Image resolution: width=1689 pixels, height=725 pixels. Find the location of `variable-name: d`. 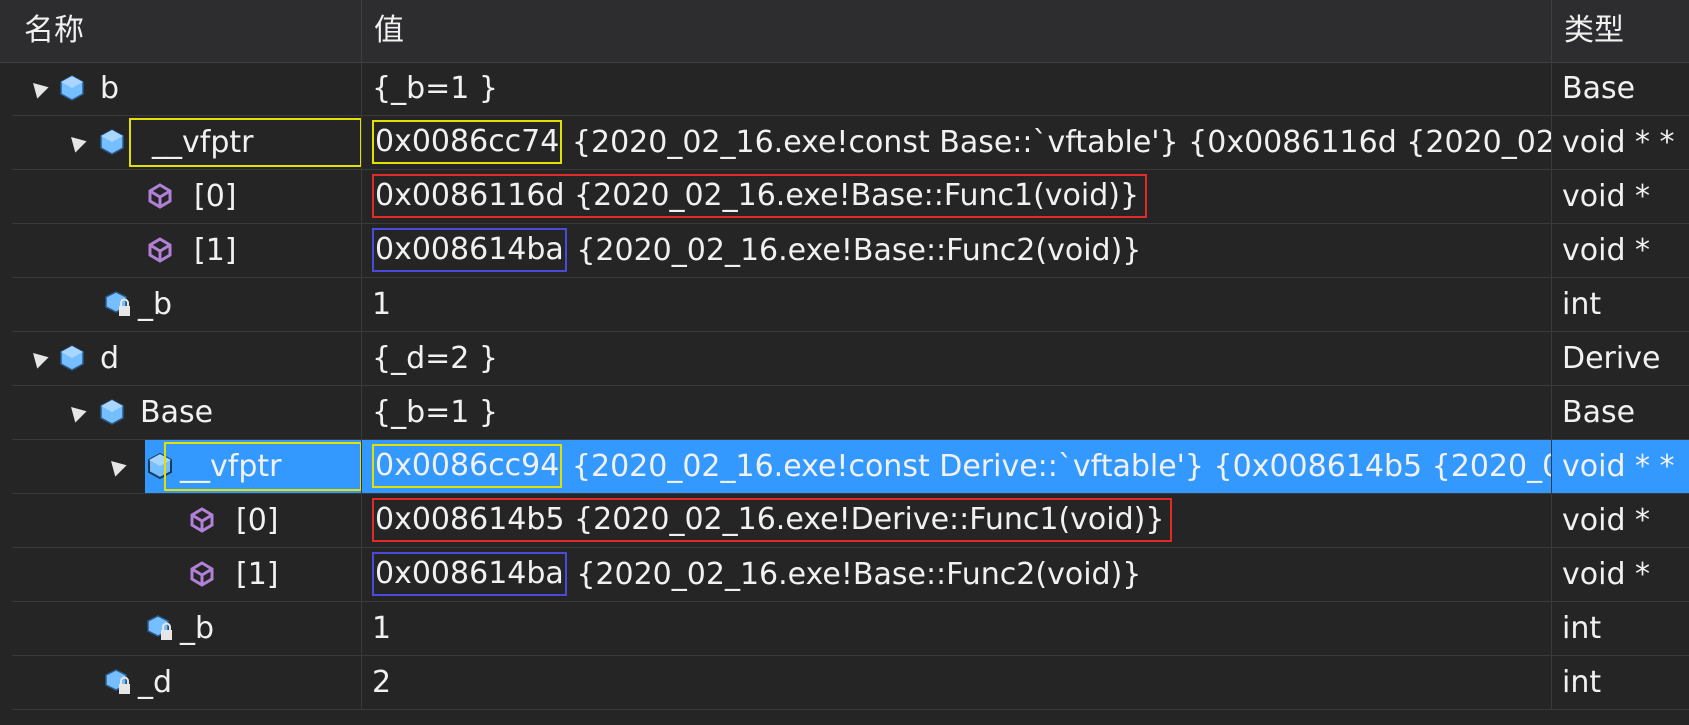

variable-name: d is located at coordinates (110, 358).